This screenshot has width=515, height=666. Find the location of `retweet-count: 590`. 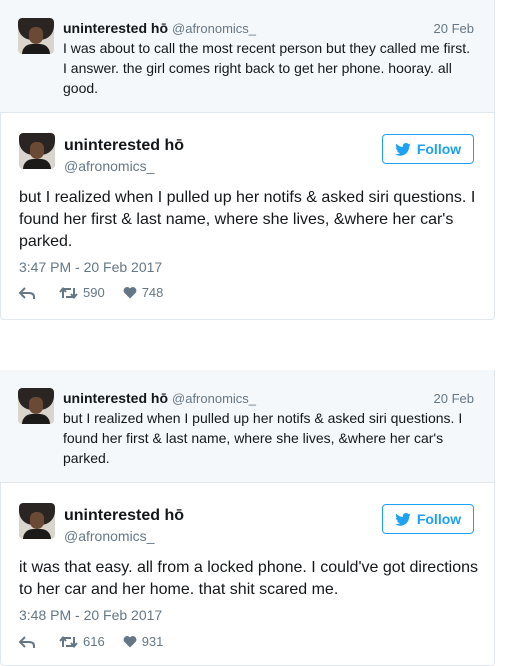

retweet-count: 590 is located at coordinates (94, 292).